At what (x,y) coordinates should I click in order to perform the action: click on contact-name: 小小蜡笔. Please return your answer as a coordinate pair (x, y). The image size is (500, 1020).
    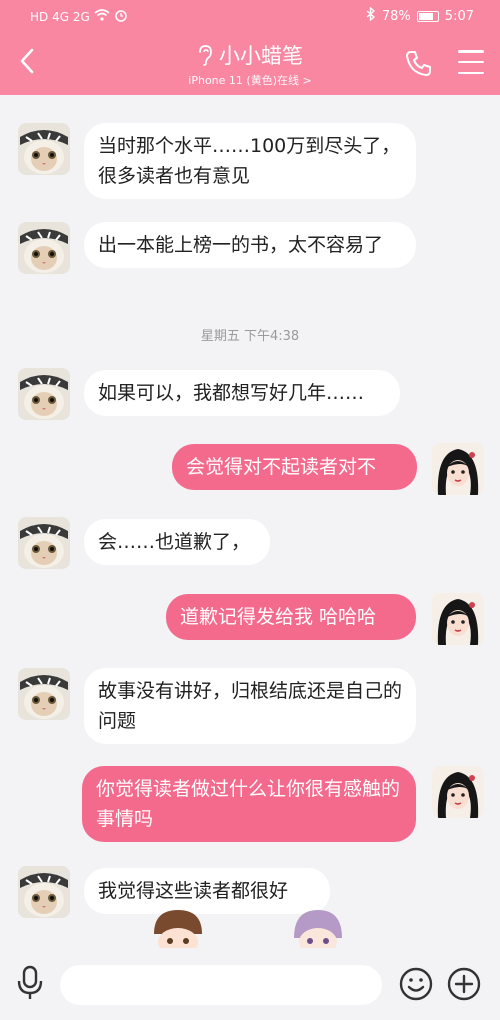
    Looking at the image, I should click on (261, 56).